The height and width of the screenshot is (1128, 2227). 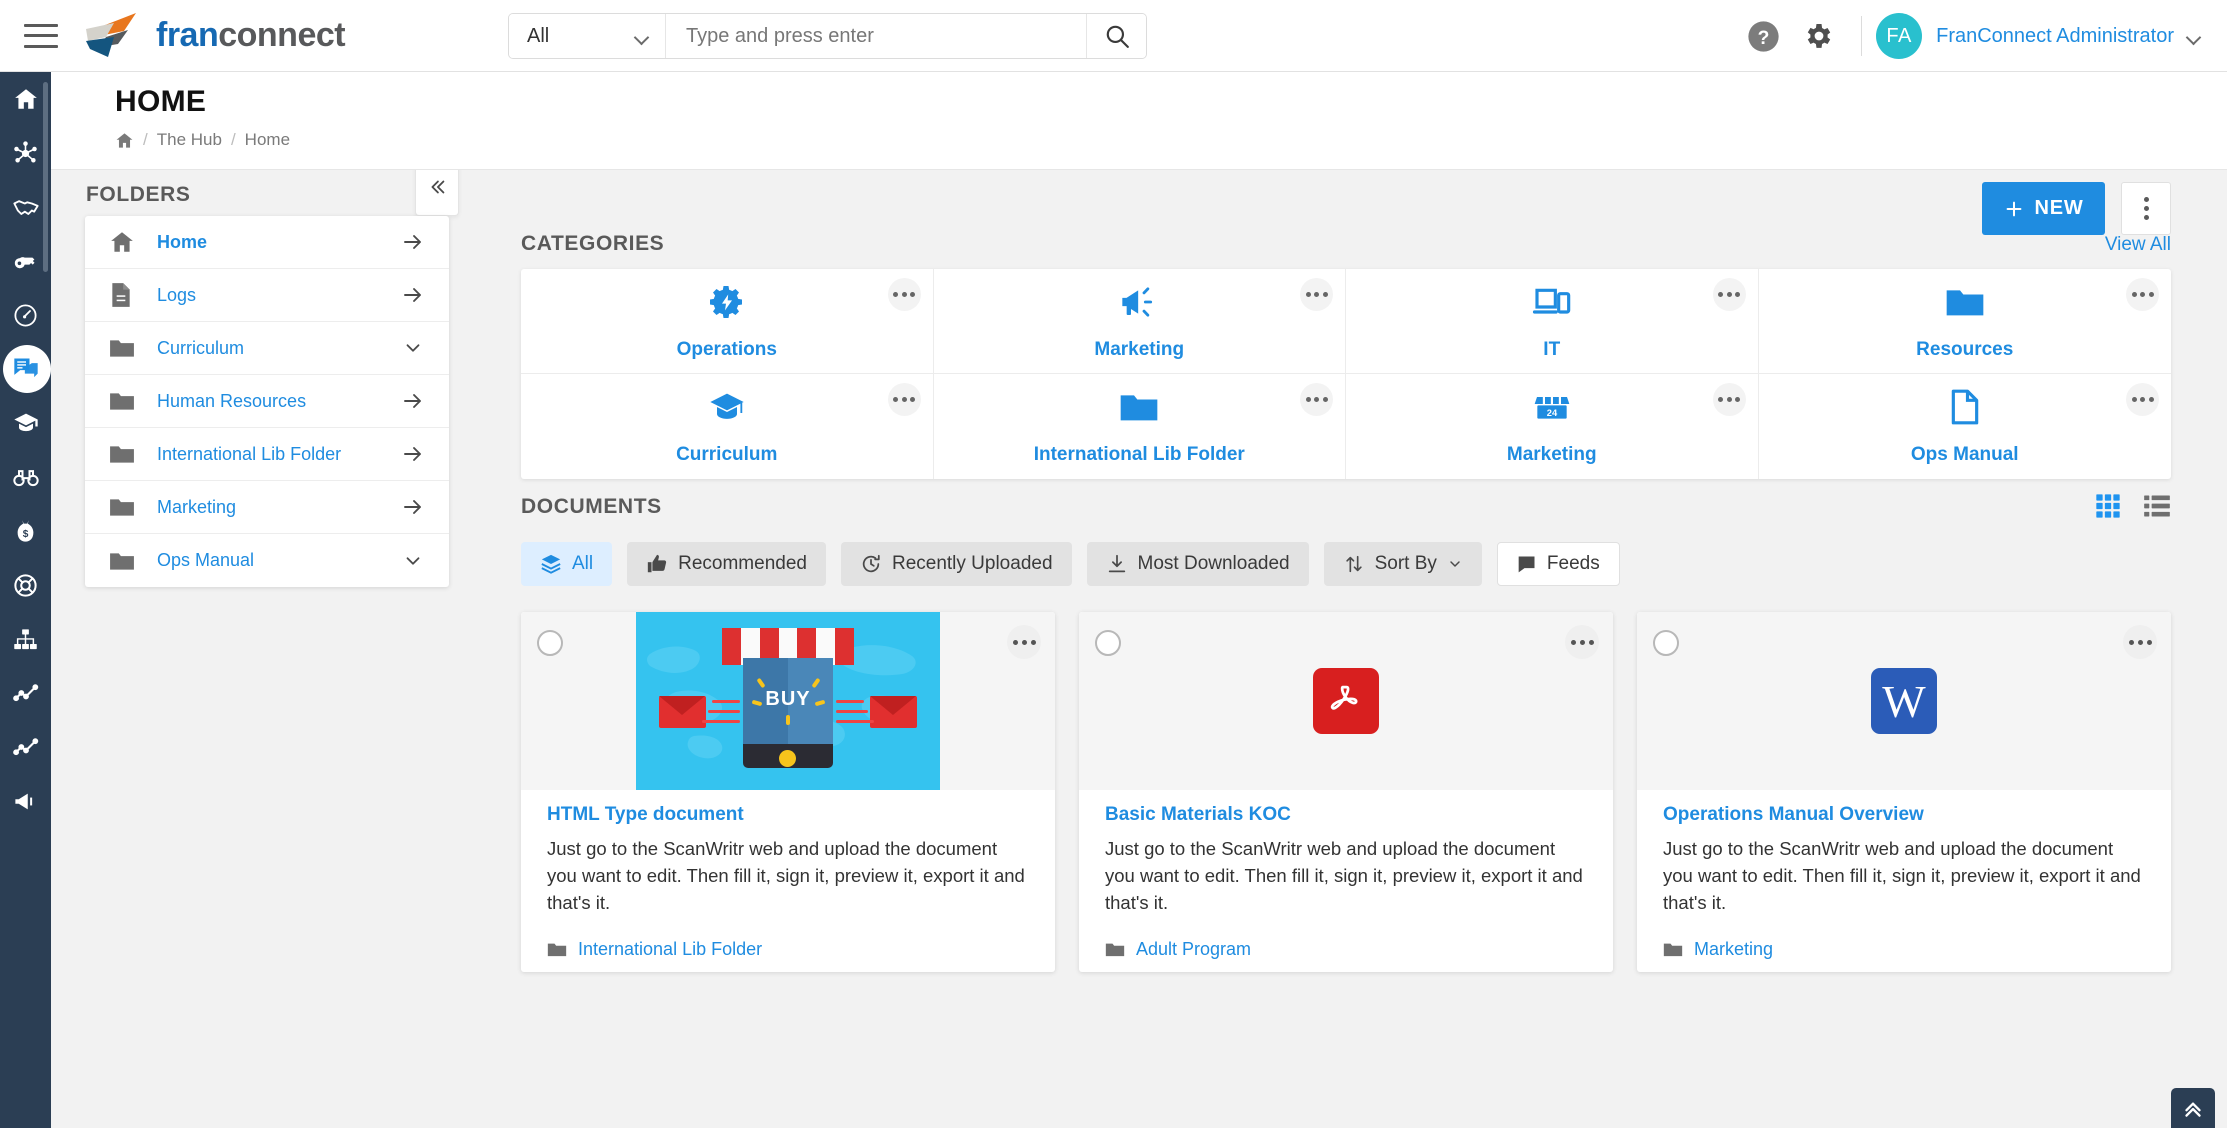 What do you see at coordinates (124, 140) in the screenshot?
I see `home-icon` at bounding box center [124, 140].